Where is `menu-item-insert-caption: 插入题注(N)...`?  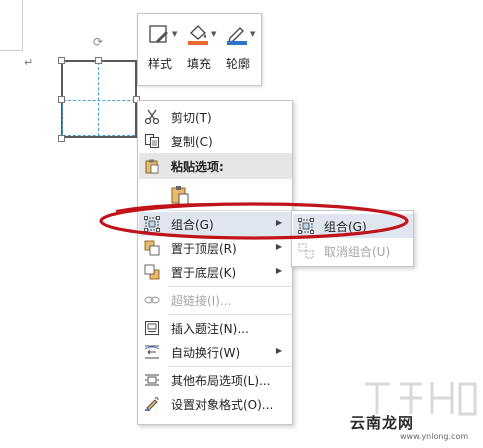 menu-item-insert-caption: 插入题注(N)... is located at coordinates (215, 328).